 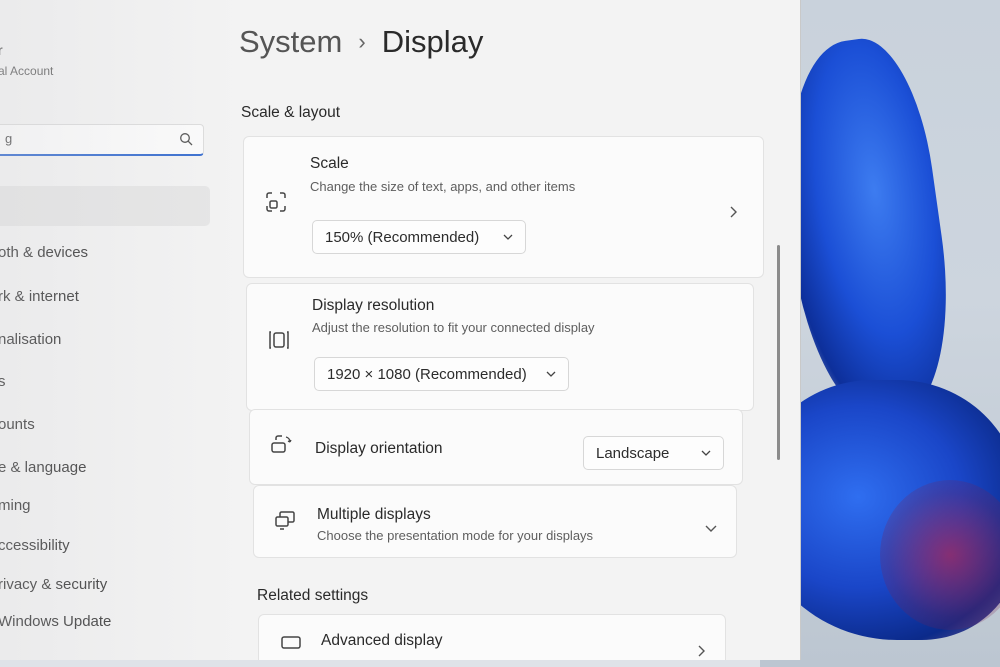 I want to click on resolution-title: Display resolution, so click(x=373, y=305).